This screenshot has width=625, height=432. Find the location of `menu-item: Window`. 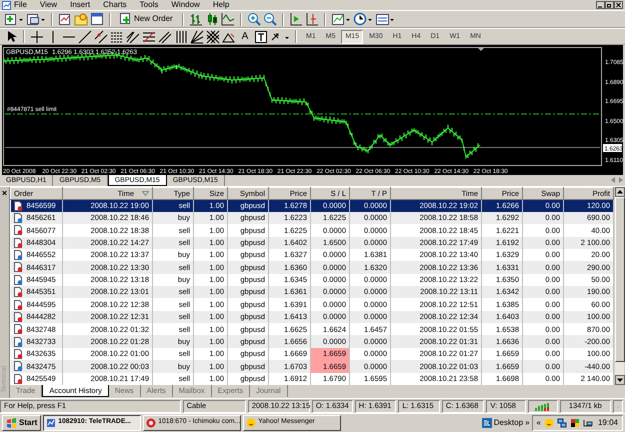

menu-item: Window is located at coordinates (185, 5).